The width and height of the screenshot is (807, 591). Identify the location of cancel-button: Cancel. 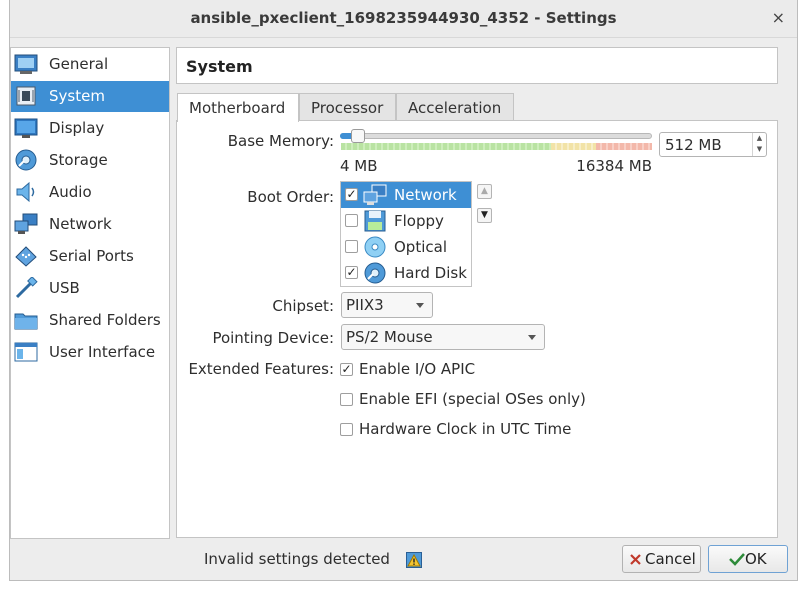
(661, 559).